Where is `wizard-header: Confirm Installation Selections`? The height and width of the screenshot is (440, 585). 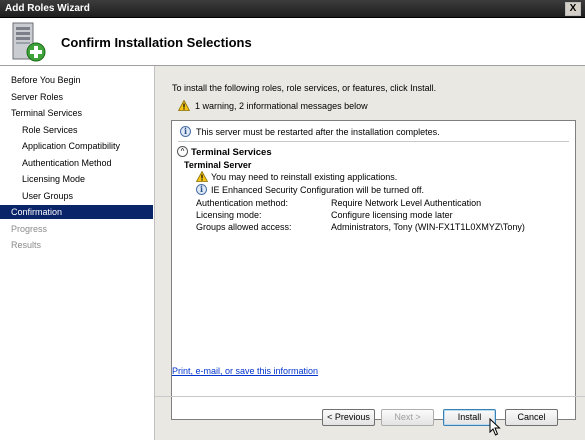
wizard-header: Confirm Installation Selections is located at coordinates (292, 42).